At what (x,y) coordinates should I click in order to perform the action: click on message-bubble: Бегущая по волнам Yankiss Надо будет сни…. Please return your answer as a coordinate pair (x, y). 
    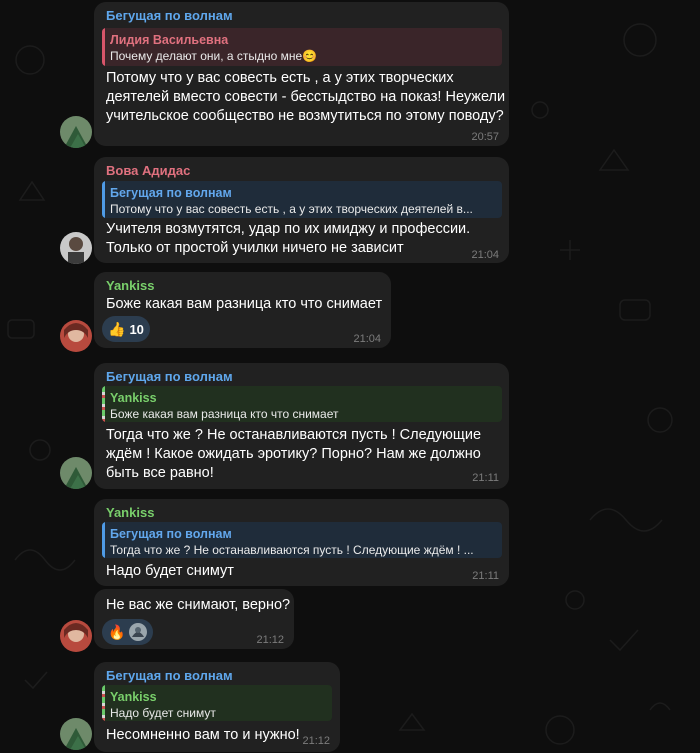
    Looking at the image, I should click on (217, 707).